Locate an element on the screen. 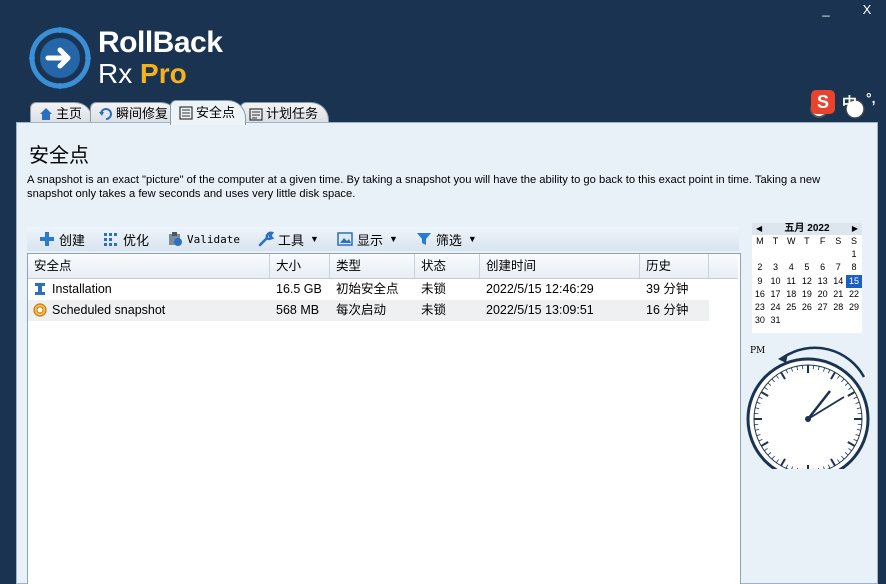  baseline-snapshot-icon is located at coordinates (40, 289).